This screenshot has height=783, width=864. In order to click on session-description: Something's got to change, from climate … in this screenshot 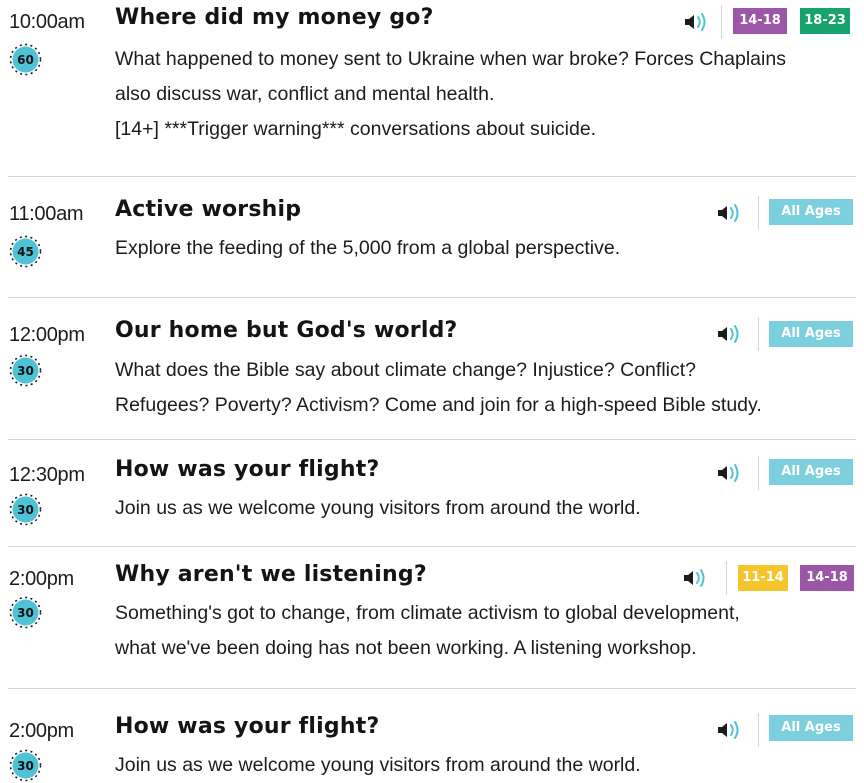, I will do `click(487, 631)`.